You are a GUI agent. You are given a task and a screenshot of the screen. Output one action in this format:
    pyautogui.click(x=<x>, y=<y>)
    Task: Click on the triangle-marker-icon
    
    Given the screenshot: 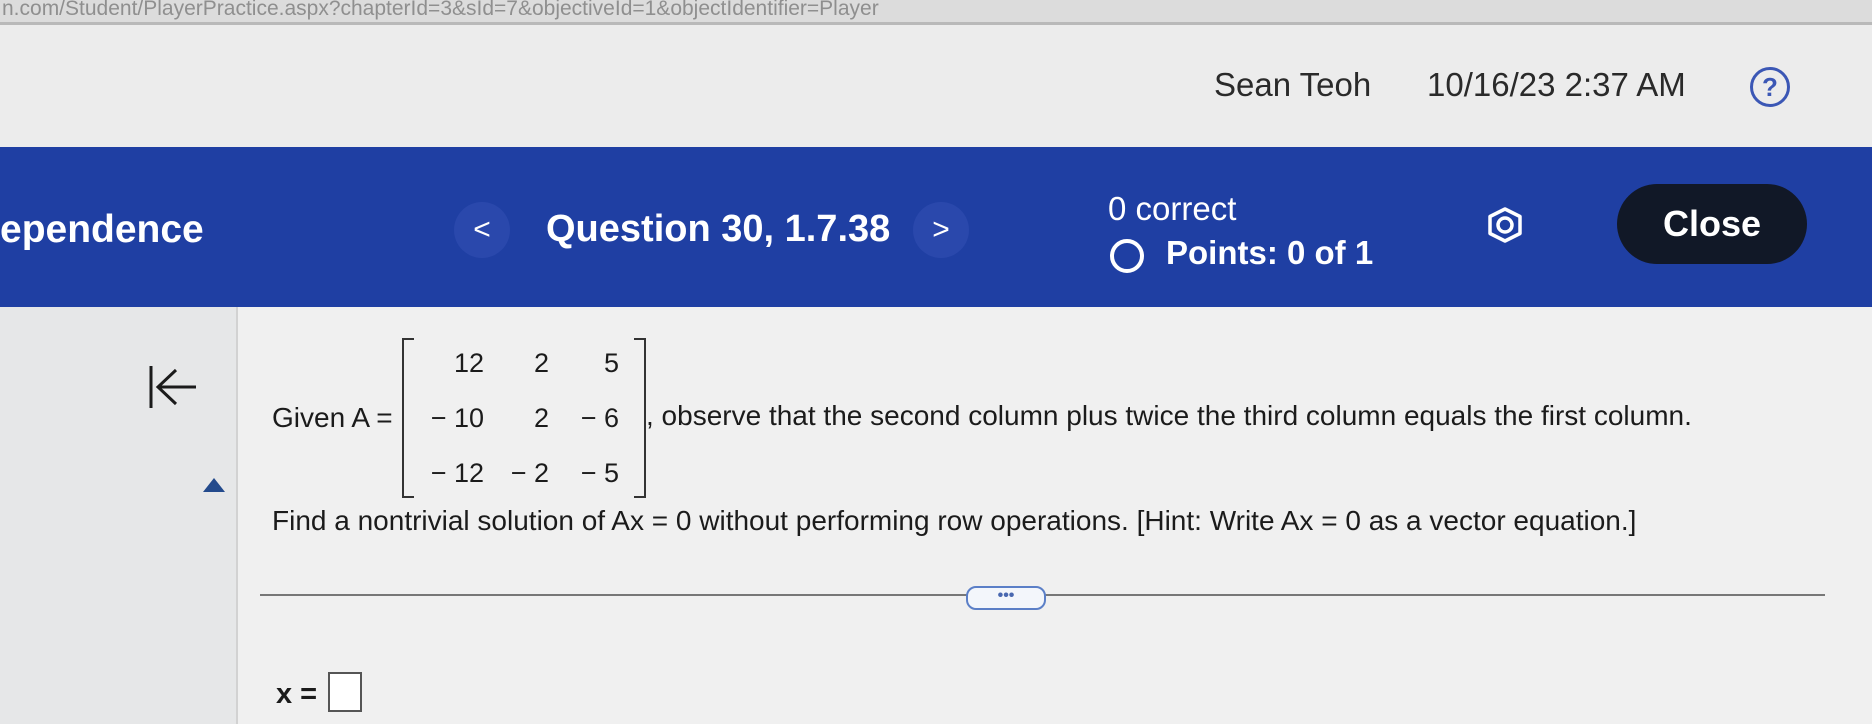 What is the action you would take?
    pyautogui.click(x=214, y=485)
    